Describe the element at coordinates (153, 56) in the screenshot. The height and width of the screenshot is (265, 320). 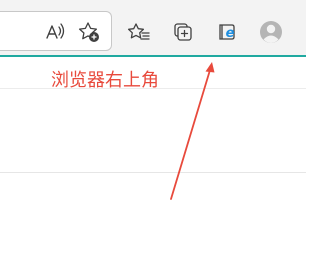
I see `tab-accent-line` at that location.